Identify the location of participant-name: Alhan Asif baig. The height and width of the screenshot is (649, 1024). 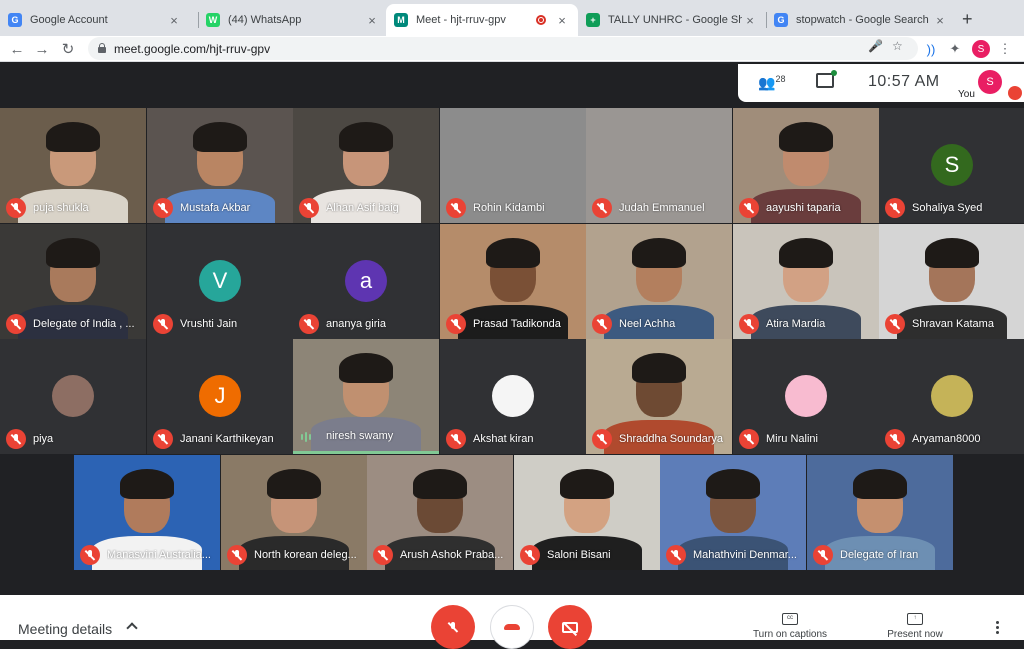
(362, 208).